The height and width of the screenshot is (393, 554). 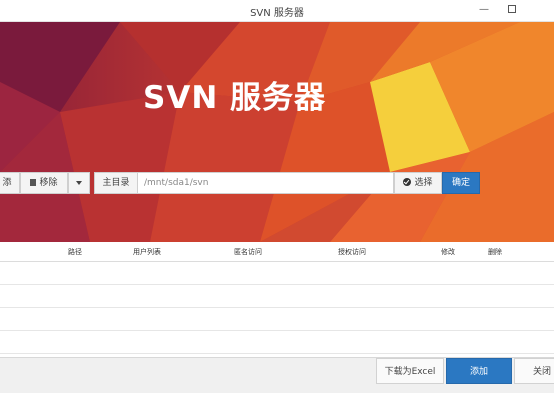 What do you see at coordinates (248, 252) in the screenshot?
I see `column-header-anonymous-access: 匿名访问` at bounding box center [248, 252].